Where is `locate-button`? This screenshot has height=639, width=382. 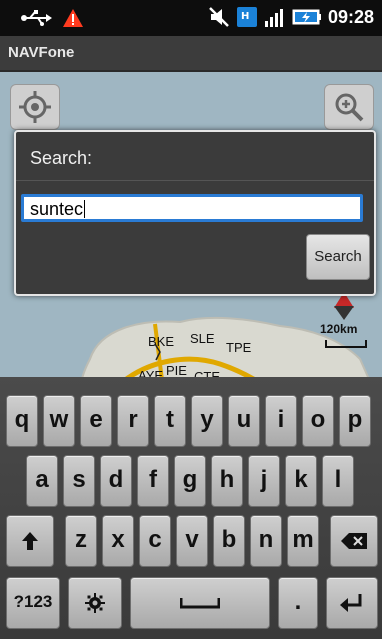
locate-button is located at coordinates (35, 107).